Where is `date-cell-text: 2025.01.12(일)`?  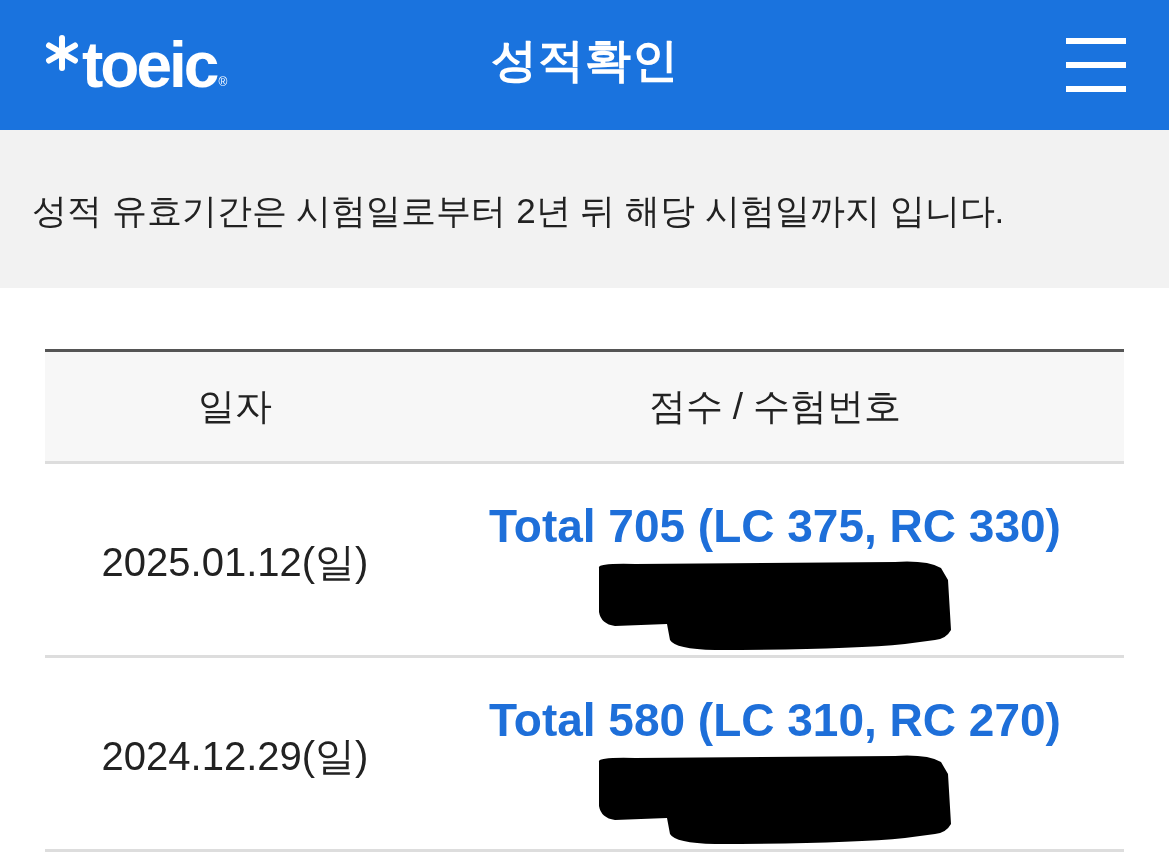
date-cell-text: 2025.01.12(일) is located at coordinates (235, 562).